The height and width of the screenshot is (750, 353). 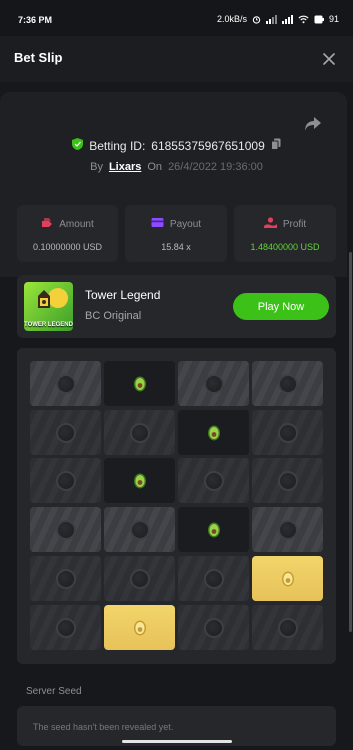 I want to click on username-link: Lixars, so click(x=125, y=167).